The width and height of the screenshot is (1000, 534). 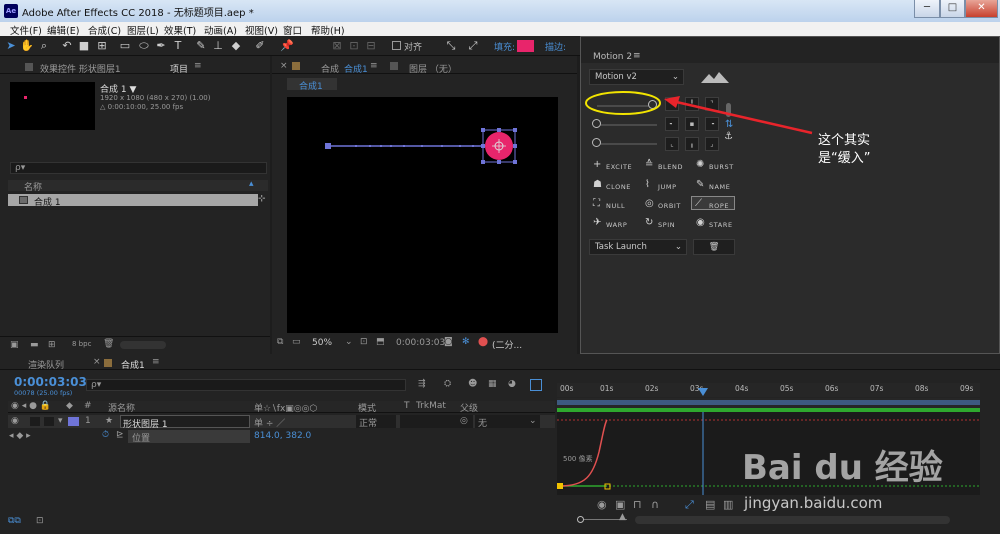 What do you see at coordinates (218, 46) in the screenshot?
I see `clone-stamp-tool-icon: ⊥` at bounding box center [218, 46].